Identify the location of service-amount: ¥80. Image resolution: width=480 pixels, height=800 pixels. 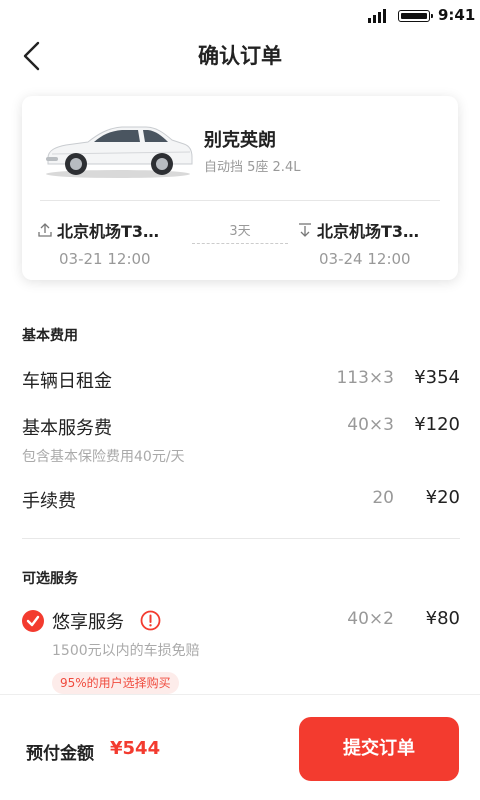
(442, 618).